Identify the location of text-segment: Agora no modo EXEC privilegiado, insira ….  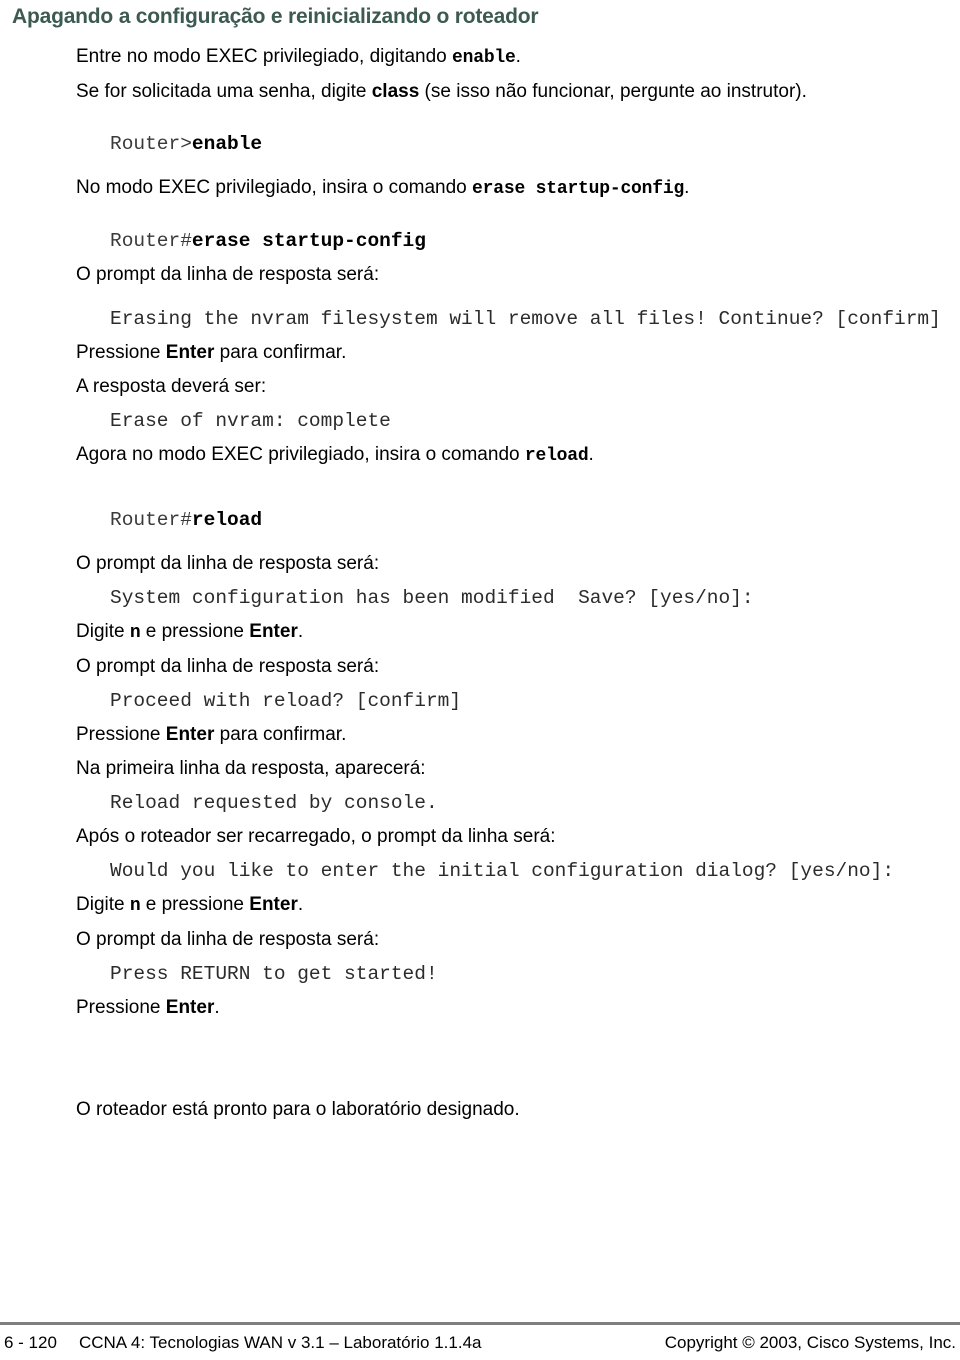
(300, 454).